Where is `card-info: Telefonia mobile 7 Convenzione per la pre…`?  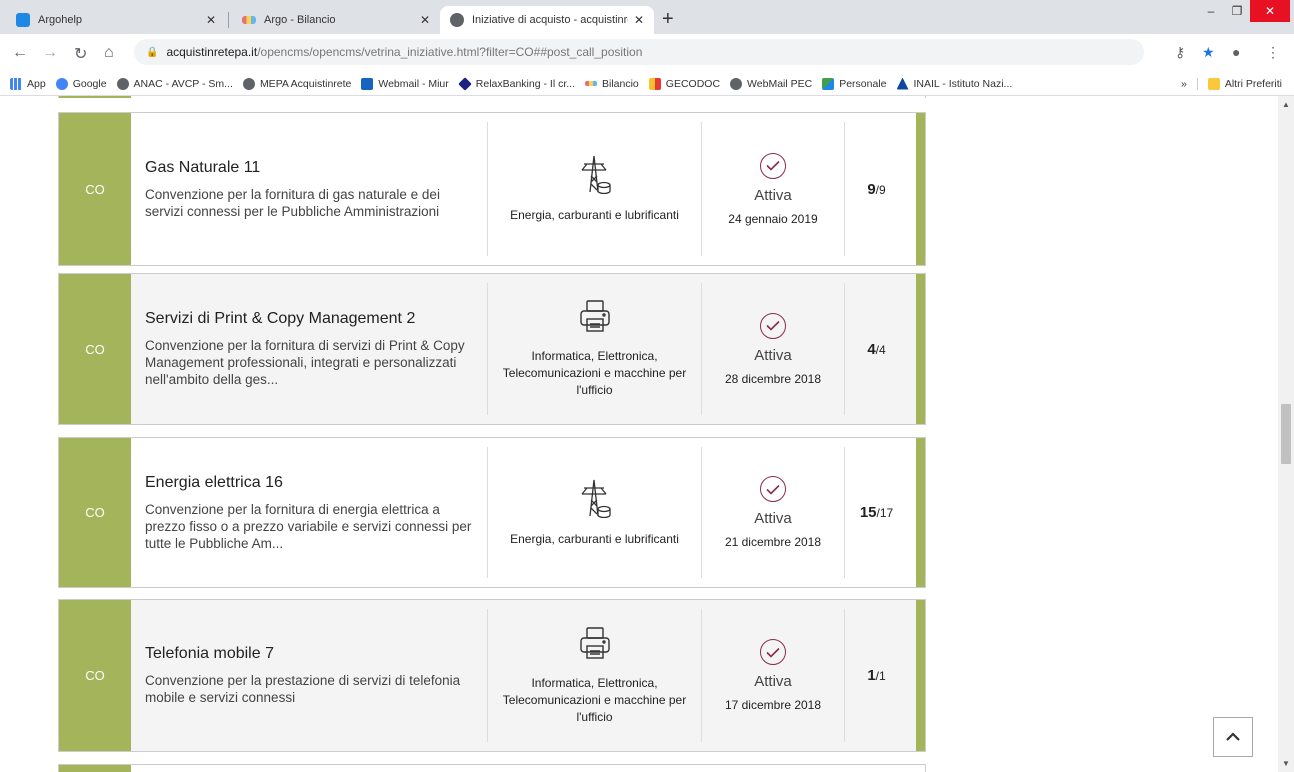 card-info: Telefonia mobile 7 Convenzione per la pre… is located at coordinates (309, 675).